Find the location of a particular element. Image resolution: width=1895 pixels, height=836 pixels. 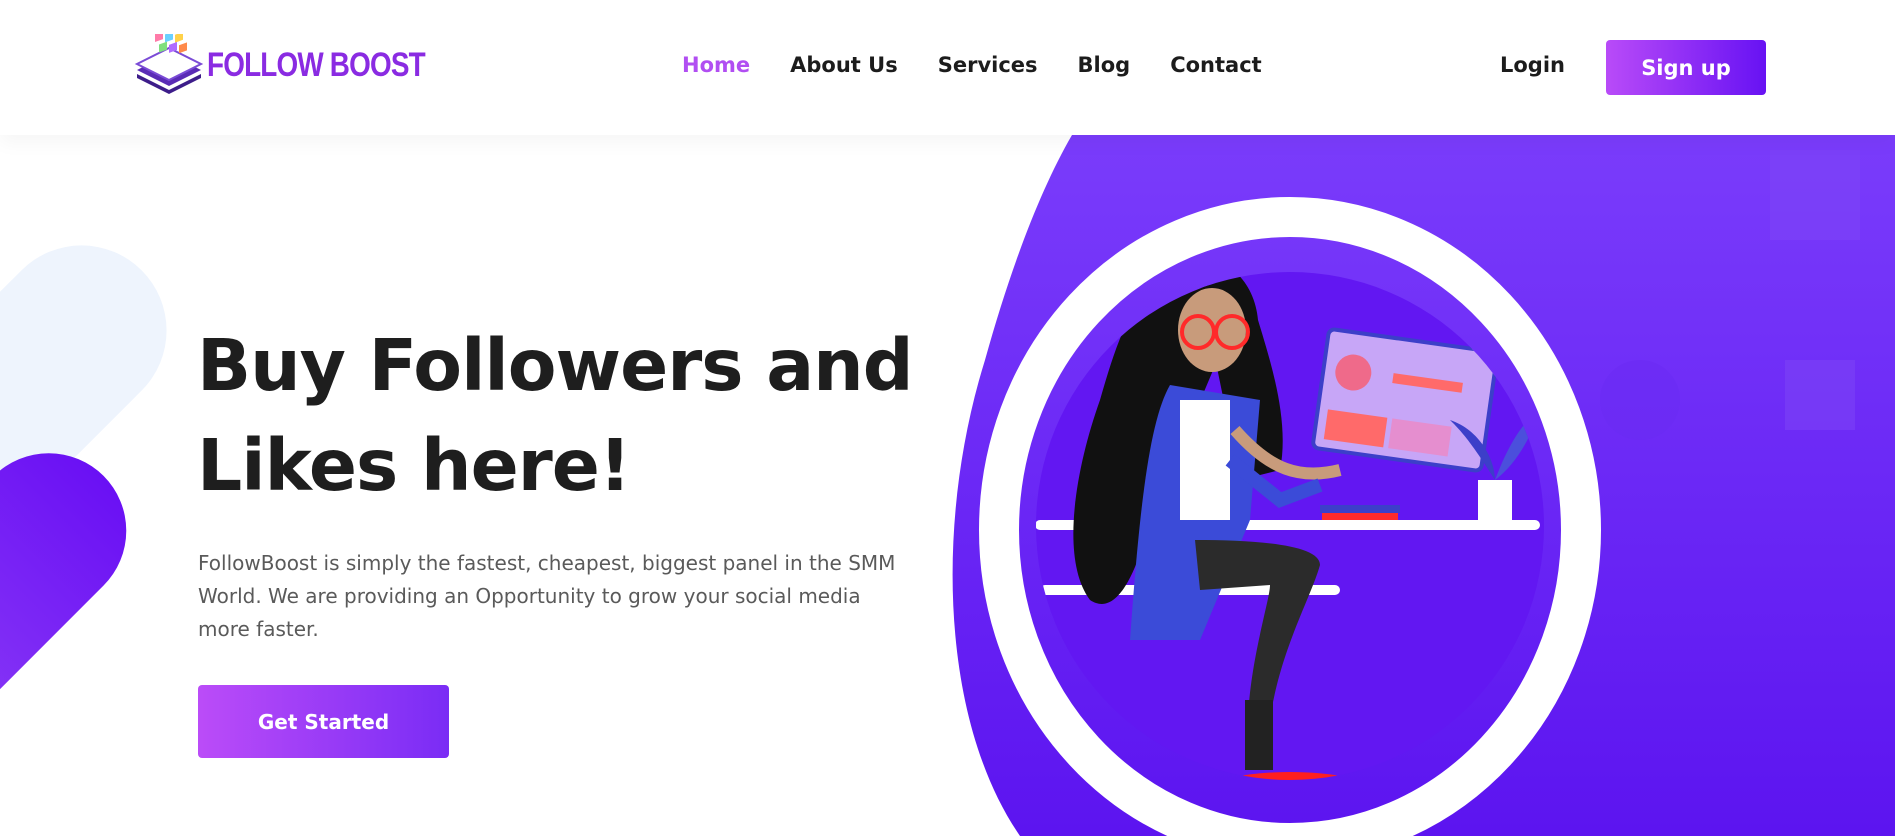

hero-title-line2: Likes here! is located at coordinates (414, 465).